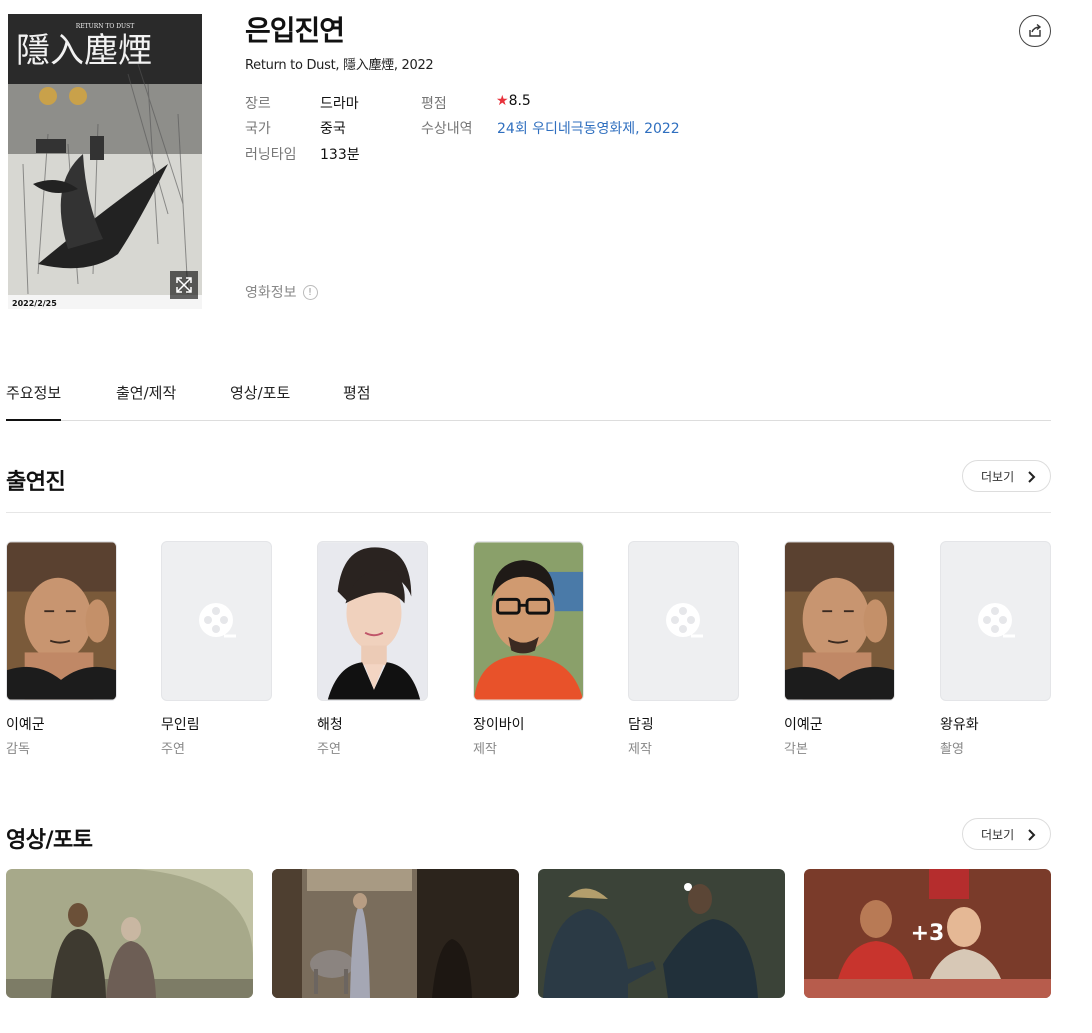  I want to click on country-label: 국가, so click(258, 129).